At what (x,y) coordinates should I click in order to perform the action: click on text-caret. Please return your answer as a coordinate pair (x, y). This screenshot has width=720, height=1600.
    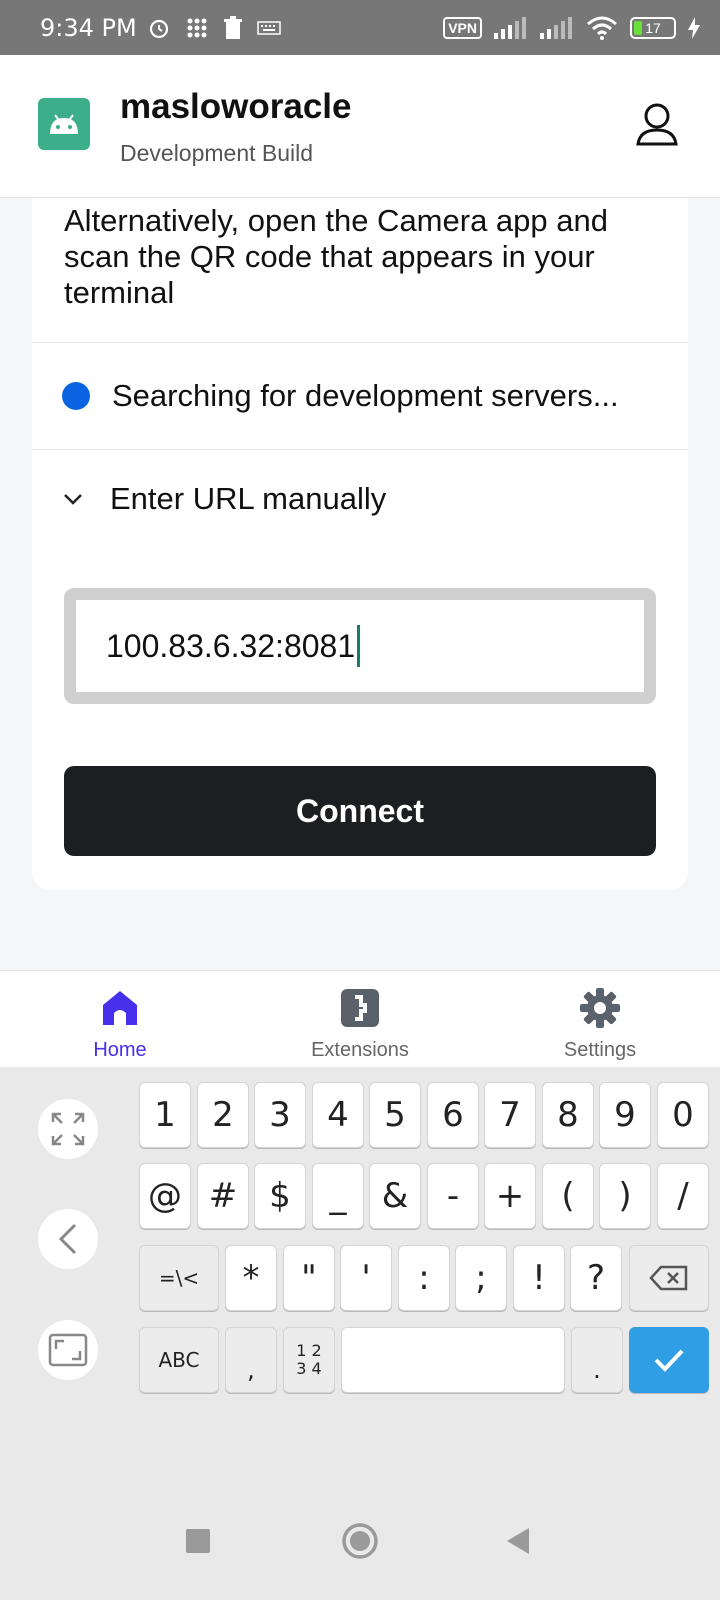
    Looking at the image, I should click on (359, 646).